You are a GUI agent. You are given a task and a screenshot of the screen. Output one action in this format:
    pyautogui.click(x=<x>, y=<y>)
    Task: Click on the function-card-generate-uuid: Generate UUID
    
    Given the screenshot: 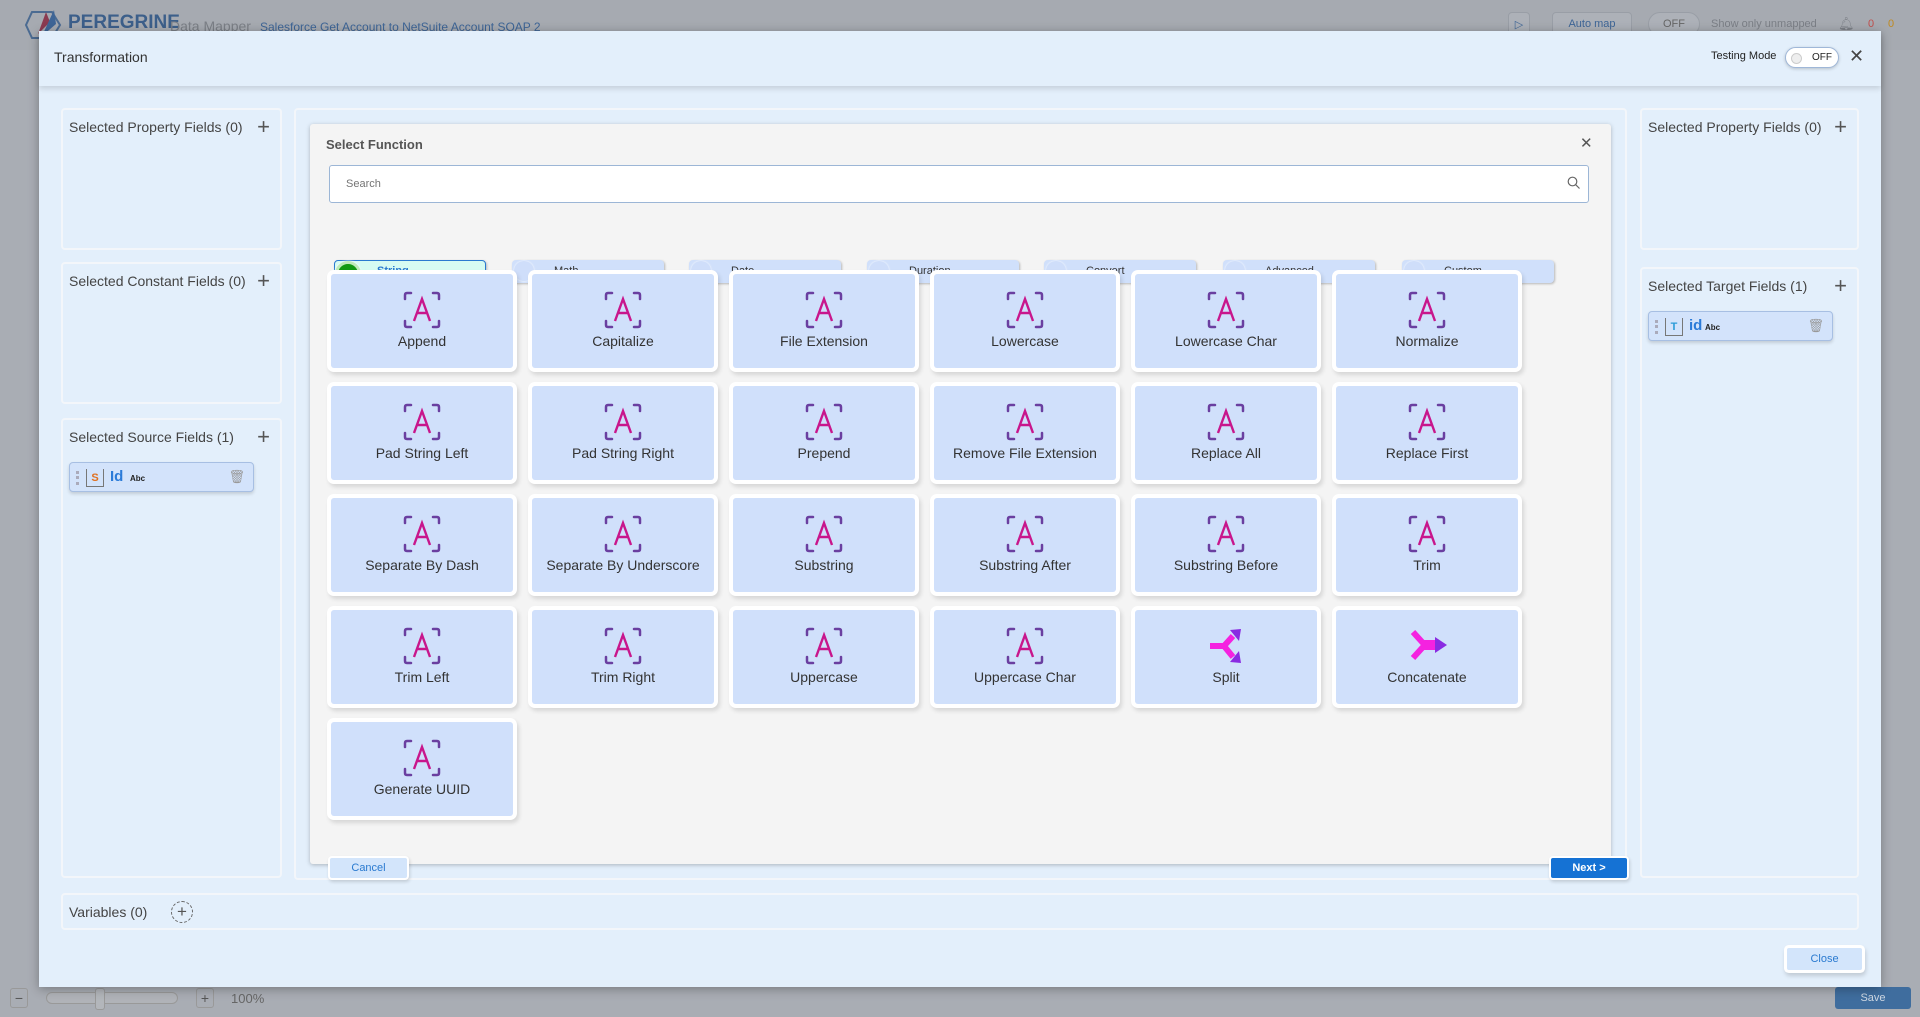 What is the action you would take?
    pyautogui.click(x=422, y=769)
    